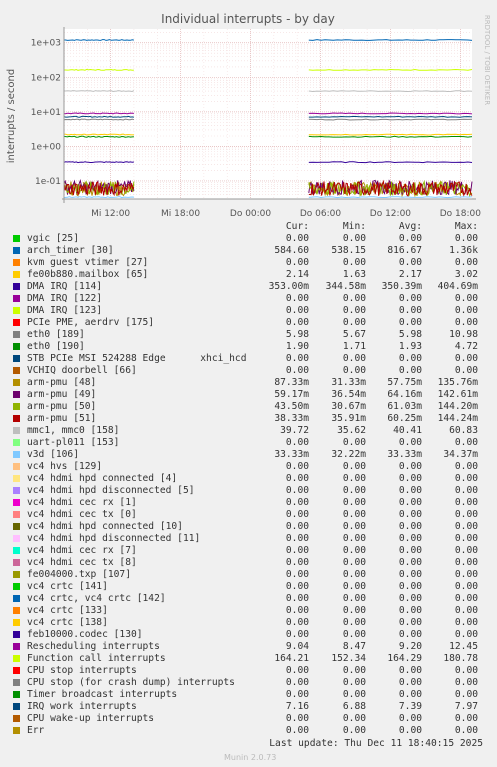  Describe the element at coordinates (46, 113) in the screenshot. I see `y-tick-label: 1e+01` at that location.